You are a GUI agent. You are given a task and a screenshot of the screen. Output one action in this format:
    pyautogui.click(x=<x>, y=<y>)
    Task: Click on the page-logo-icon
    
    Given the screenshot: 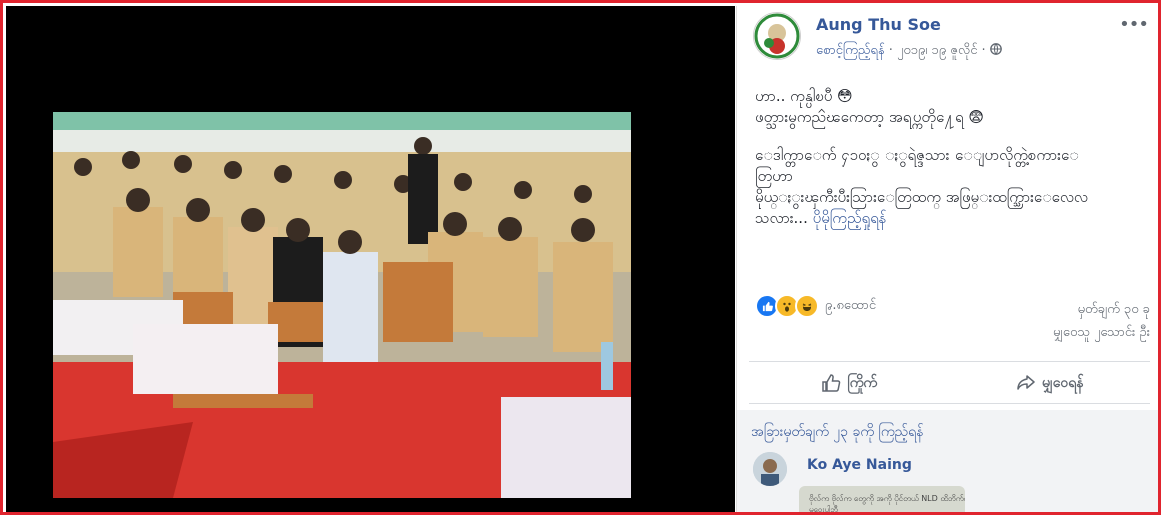 What is the action you would take?
    pyautogui.click(x=777, y=36)
    